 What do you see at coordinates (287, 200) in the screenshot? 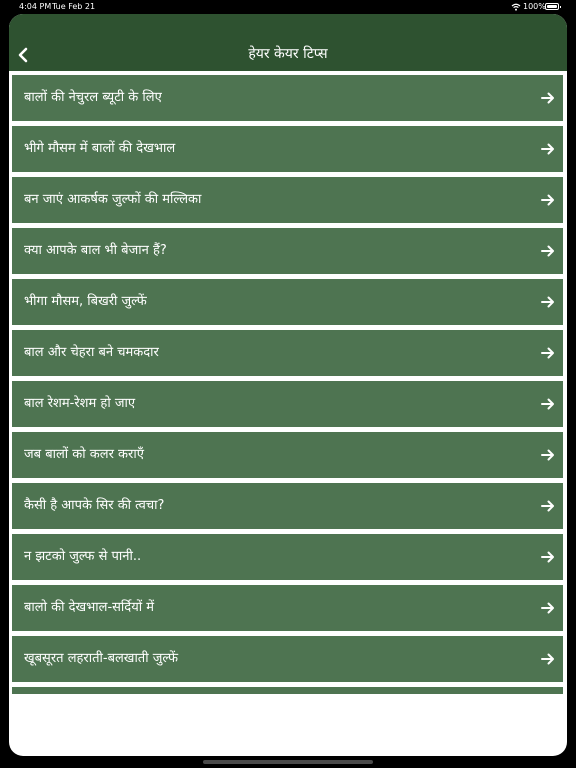
I see `list-item: बन जाएं आकर्षक जुल्फों की मल्लिका` at bounding box center [287, 200].